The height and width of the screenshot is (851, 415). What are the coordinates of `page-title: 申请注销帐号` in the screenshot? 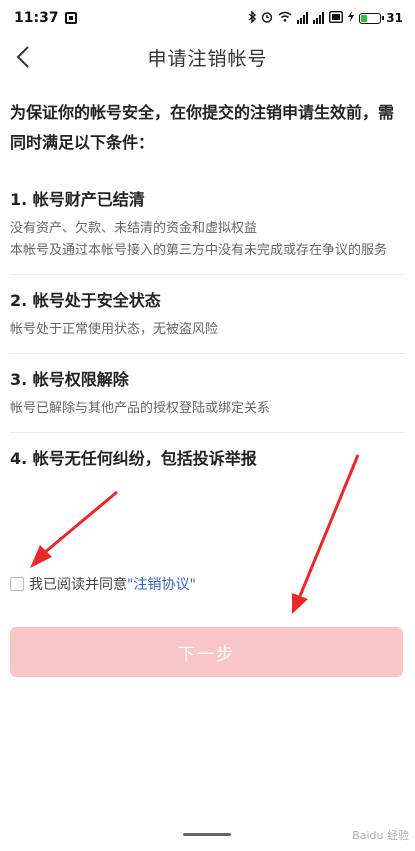 It's located at (207, 58).